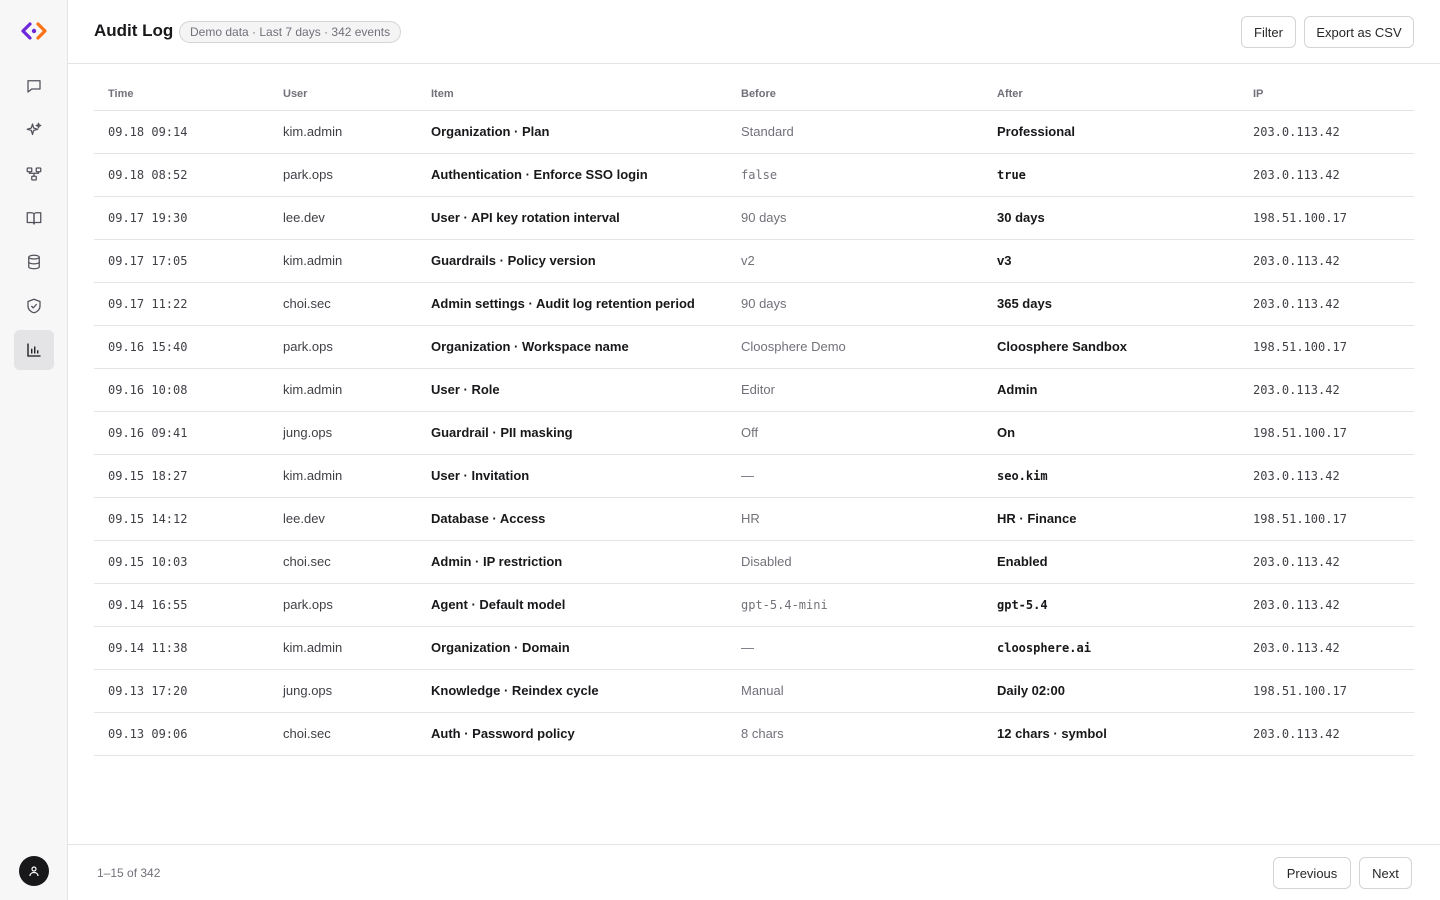 Image resolution: width=1440 pixels, height=900 pixels. Describe the element at coordinates (572, 605) in the screenshot. I see `cell-item: Agent · Default model` at that location.